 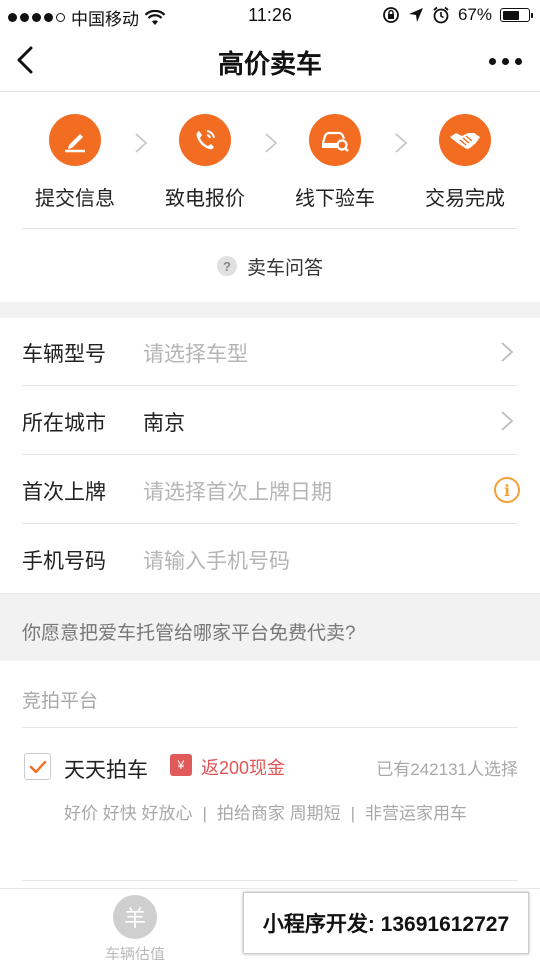 What do you see at coordinates (205, 140) in the screenshot?
I see `phone-icon` at bounding box center [205, 140].